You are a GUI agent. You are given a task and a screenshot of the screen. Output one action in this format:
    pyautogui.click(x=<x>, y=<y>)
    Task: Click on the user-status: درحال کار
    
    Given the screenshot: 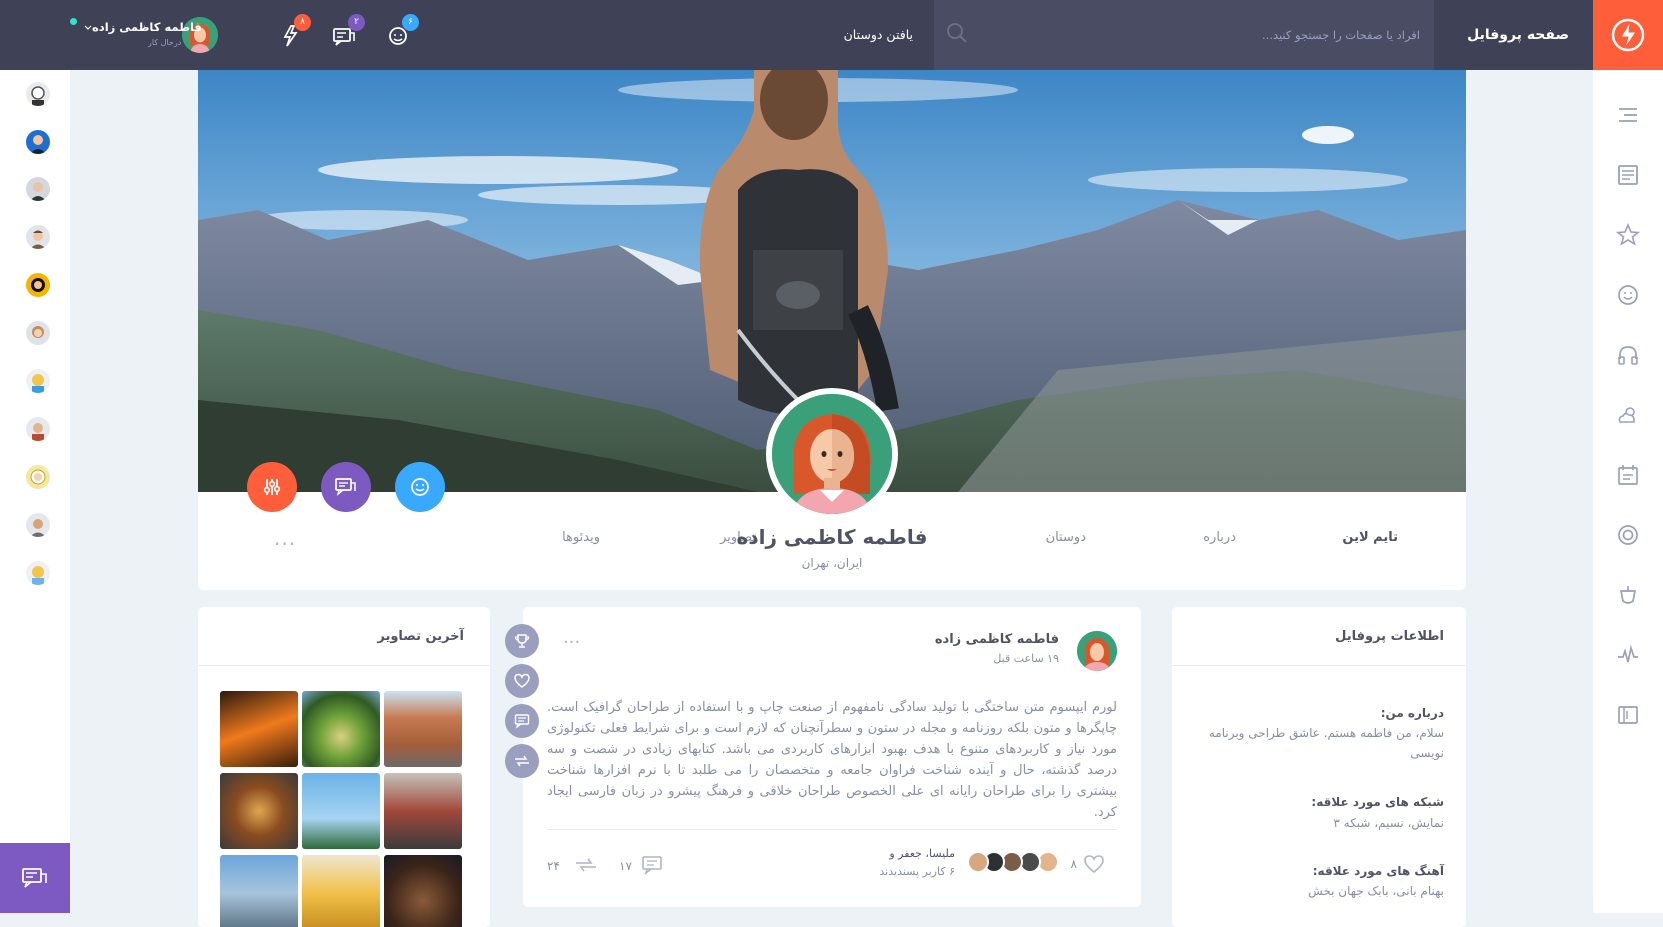 What is the action you would take?
    pyautogui.click(x=165, y=42)
    